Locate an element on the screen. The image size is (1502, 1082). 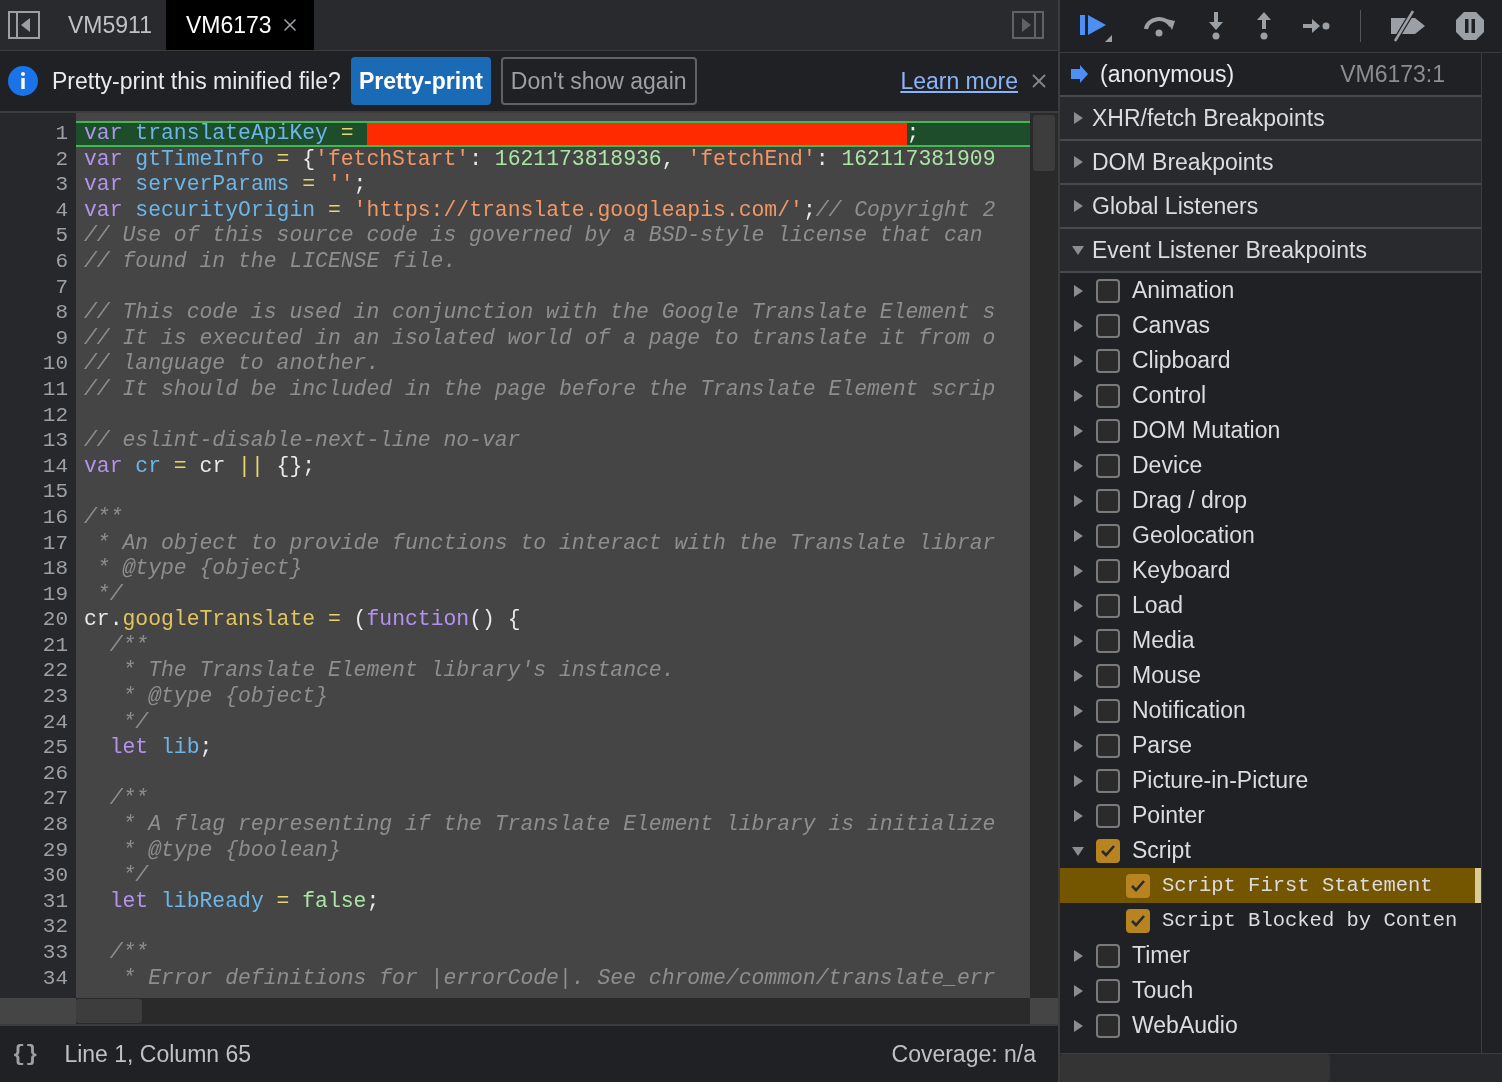
toggle-debugger-icon is located at coordinates (1028, 25).